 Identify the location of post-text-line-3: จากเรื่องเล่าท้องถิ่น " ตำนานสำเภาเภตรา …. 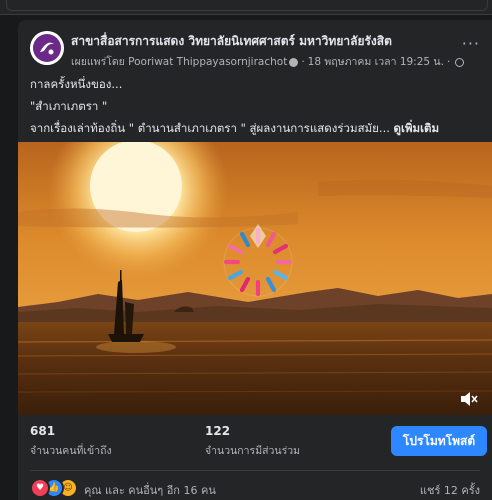
(234, 129).